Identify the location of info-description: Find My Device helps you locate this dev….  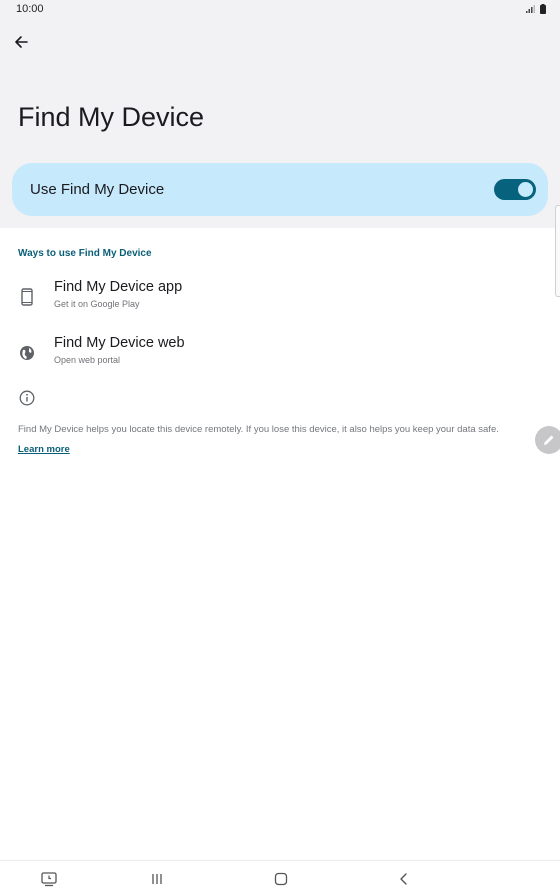
(258, 429).